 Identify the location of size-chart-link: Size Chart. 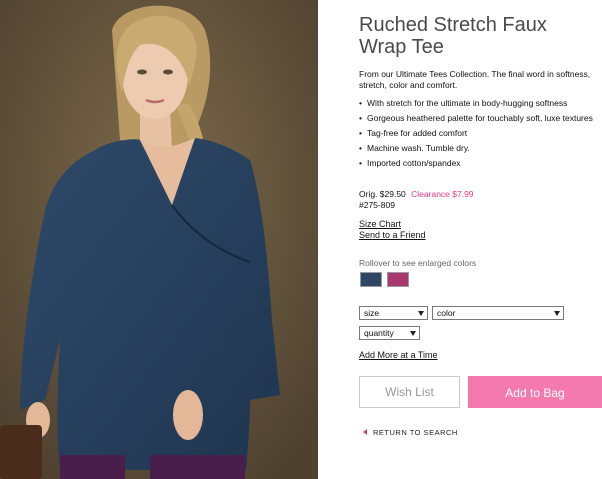
(380, 224).